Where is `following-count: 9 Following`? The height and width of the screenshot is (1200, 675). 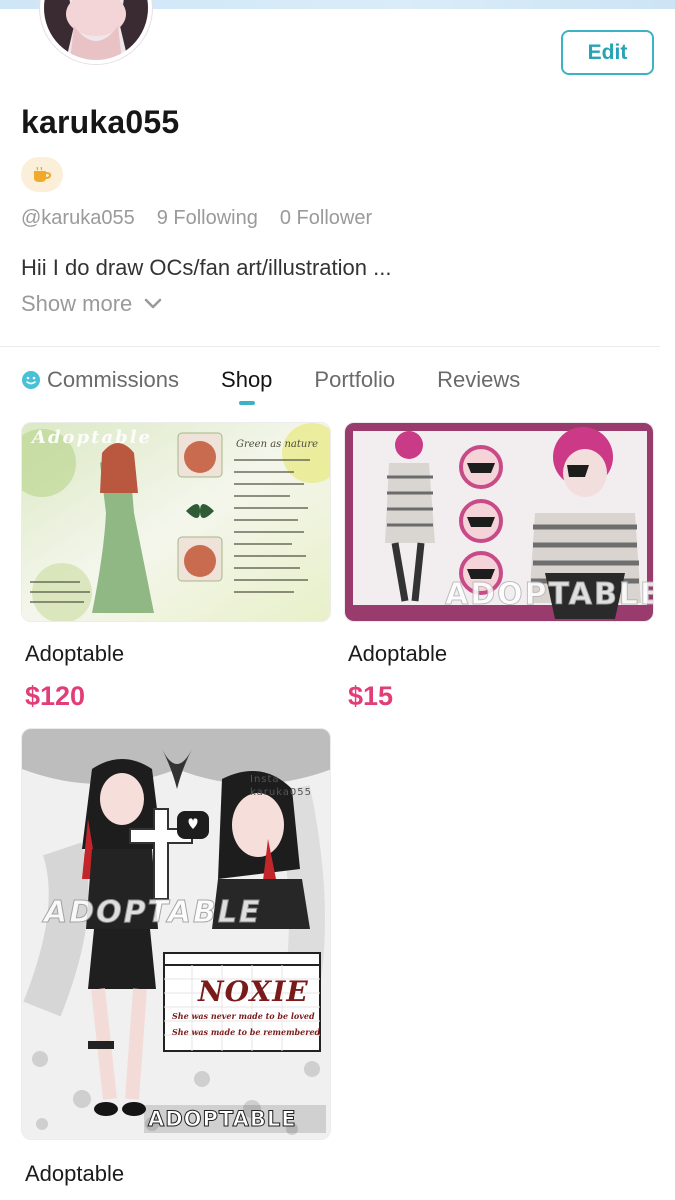 following-count: 9 Following is located at coordinates (207, 220).